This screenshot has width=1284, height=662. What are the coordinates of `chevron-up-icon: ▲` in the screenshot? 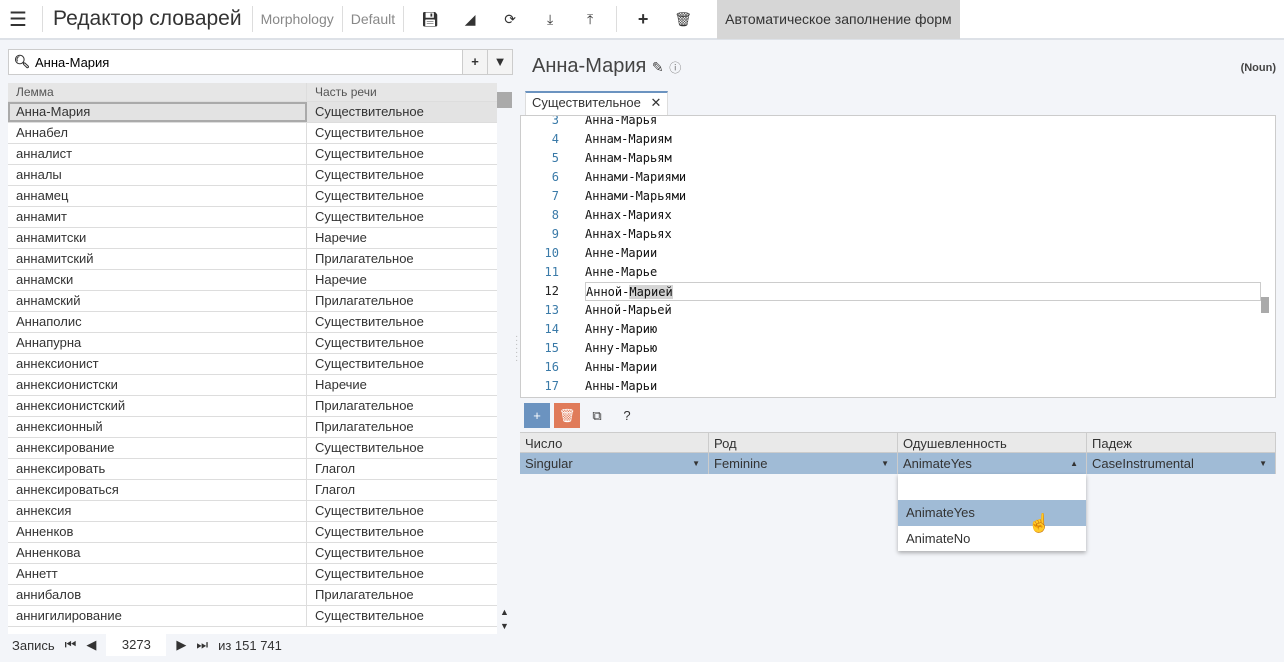 It's located at (1074, 463).